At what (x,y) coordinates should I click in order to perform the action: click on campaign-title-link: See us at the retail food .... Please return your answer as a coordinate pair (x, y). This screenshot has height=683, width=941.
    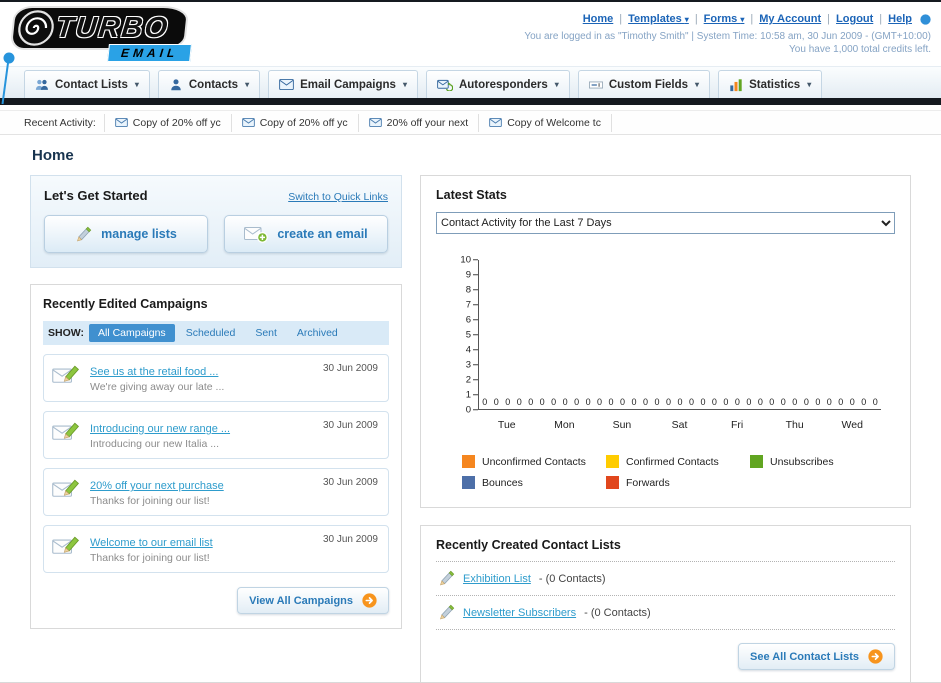
    Looking at the image, I should click on (154, 372).